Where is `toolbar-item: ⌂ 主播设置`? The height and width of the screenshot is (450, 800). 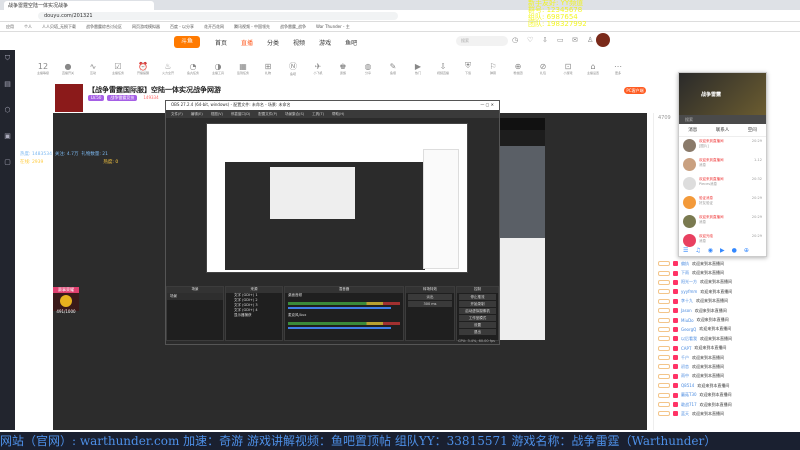 toolbar-item: ⌂ 主播设置 is located at coordinates (593, 68).